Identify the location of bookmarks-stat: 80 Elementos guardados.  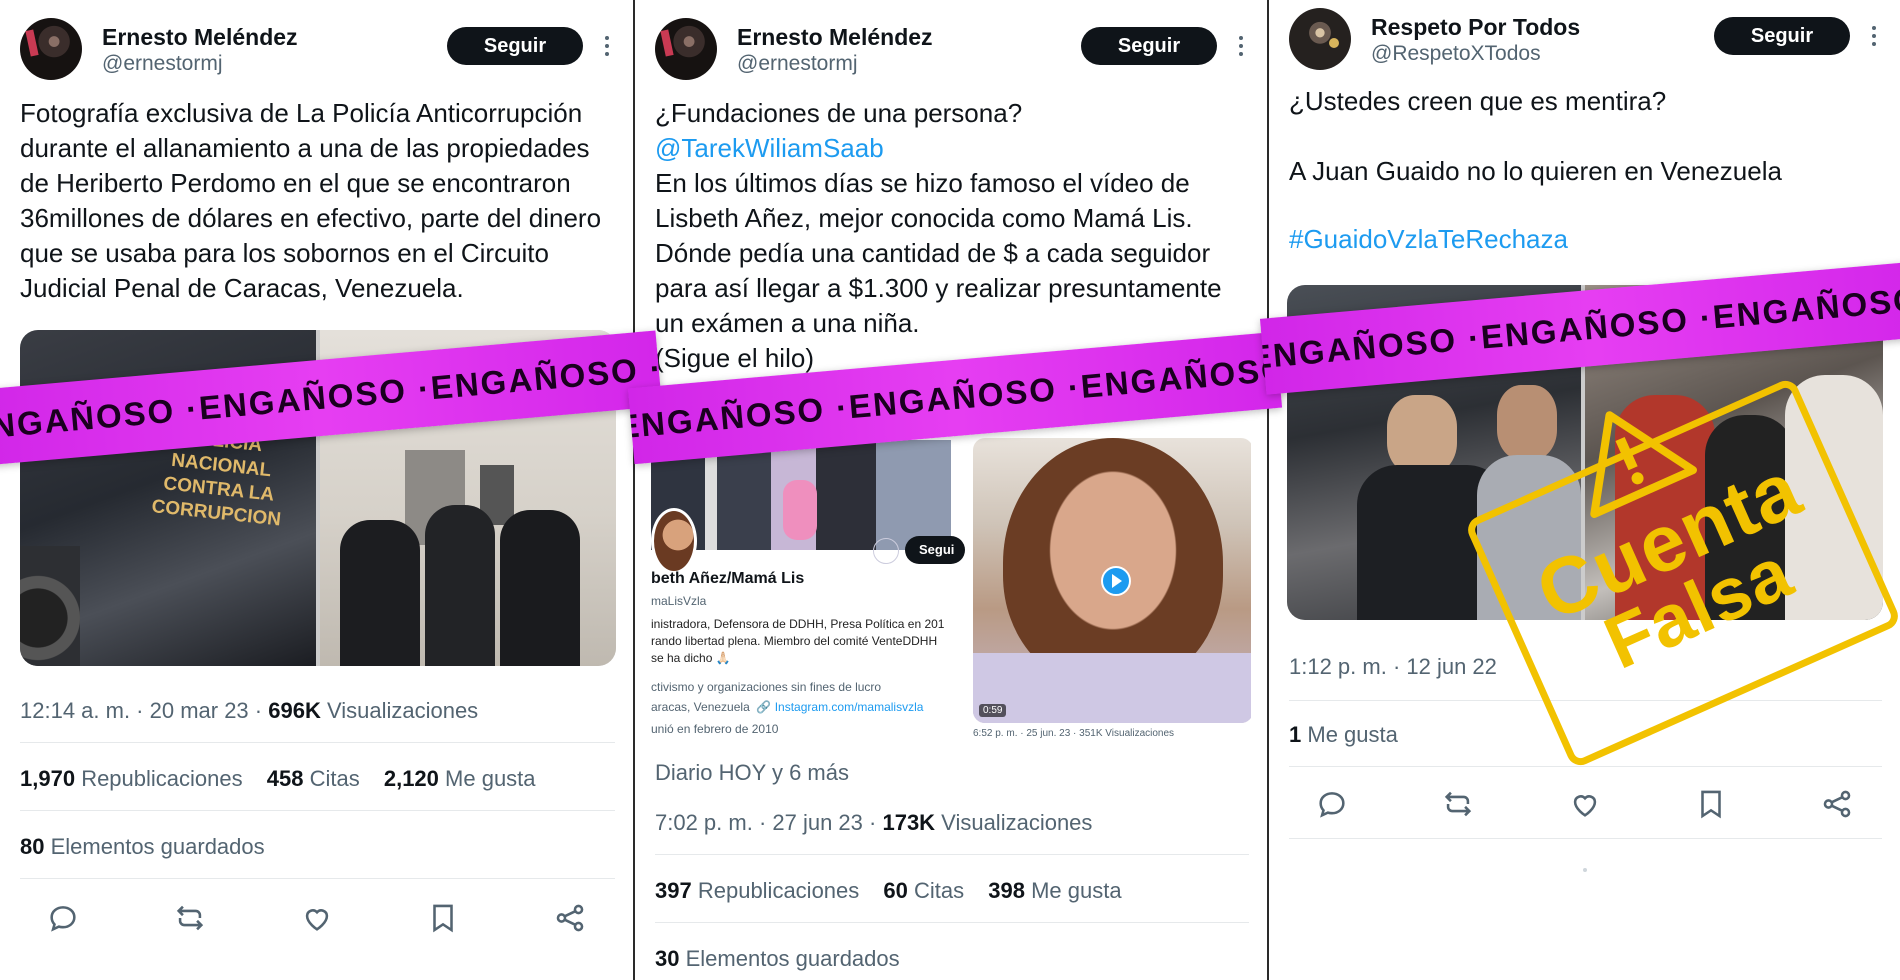
(142, 846).